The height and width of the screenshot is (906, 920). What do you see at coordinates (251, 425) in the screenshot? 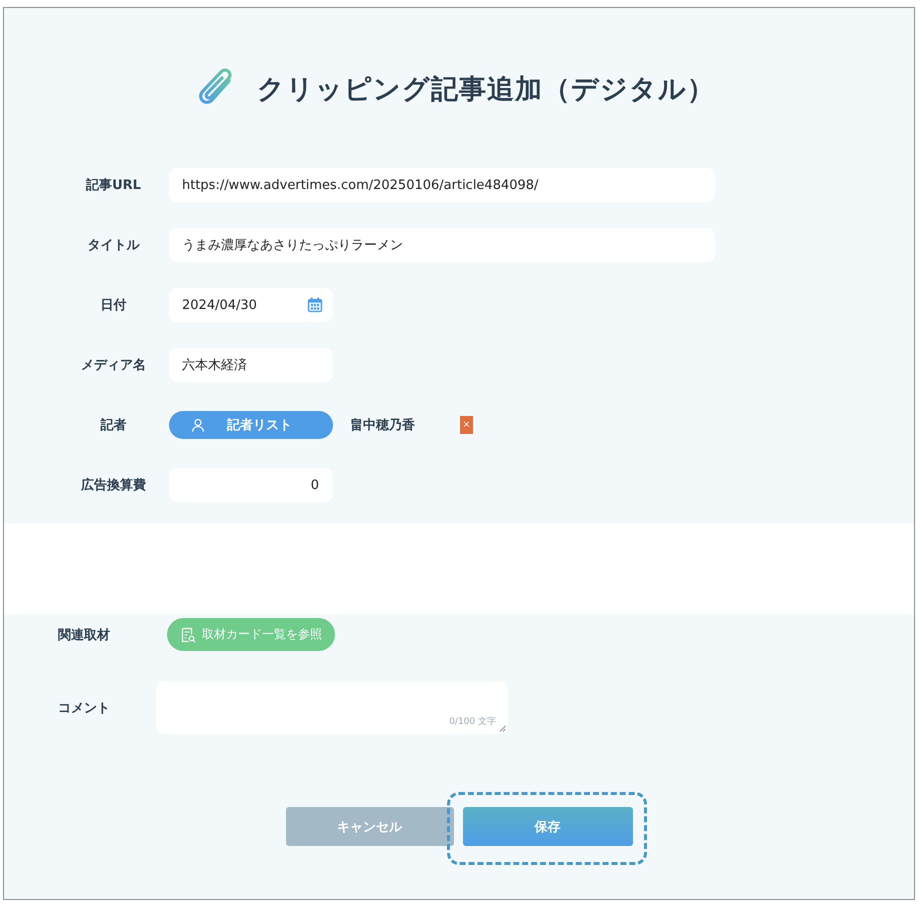
I see `reporter-list-button: 記者リスト` at bounding box center [251, 425].